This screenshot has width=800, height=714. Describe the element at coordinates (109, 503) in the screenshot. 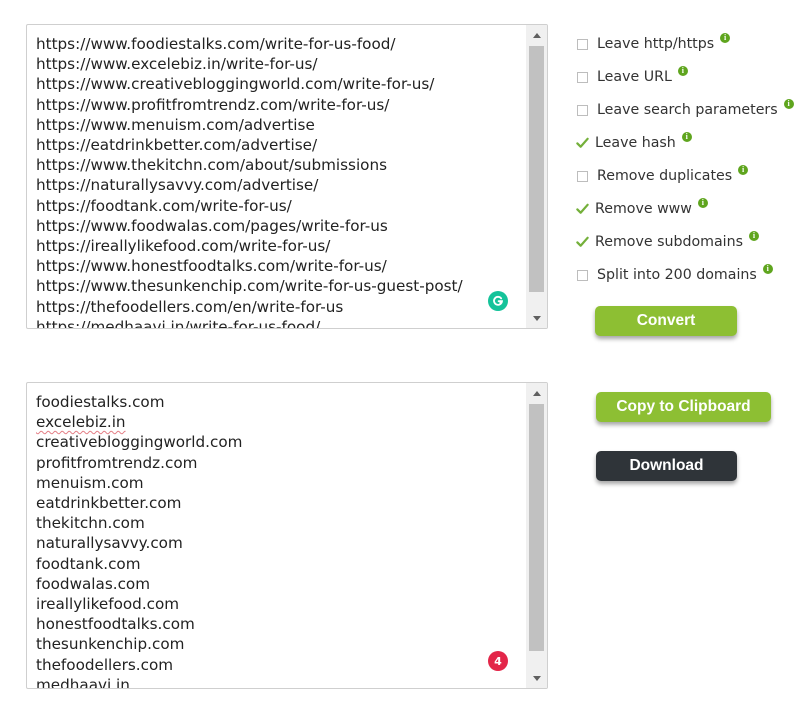

I see `domain-line-text: eatdrinkbetter.com` at that location.